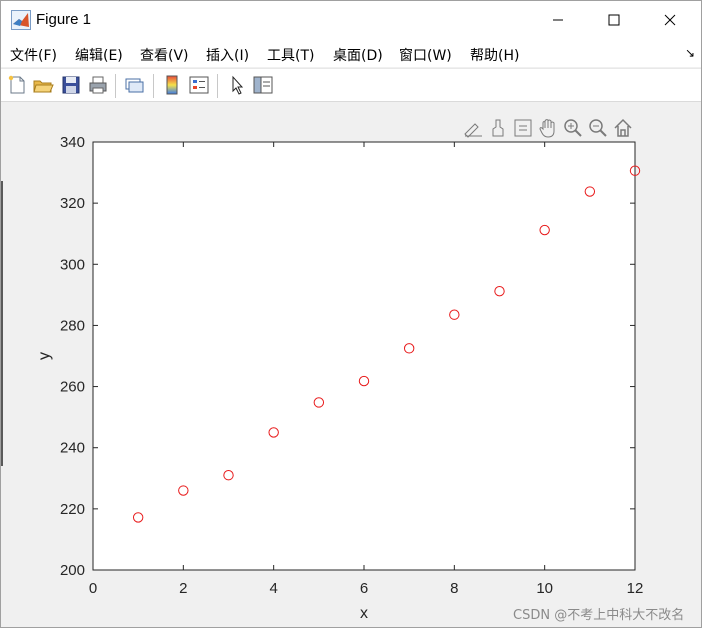 Image resolution: width=702 pixels, height=628 pixels. What do you see at coordinates (72, 203) in the screenshot?
I see `y-tick-label: 320` at bounding box center [72, 203].